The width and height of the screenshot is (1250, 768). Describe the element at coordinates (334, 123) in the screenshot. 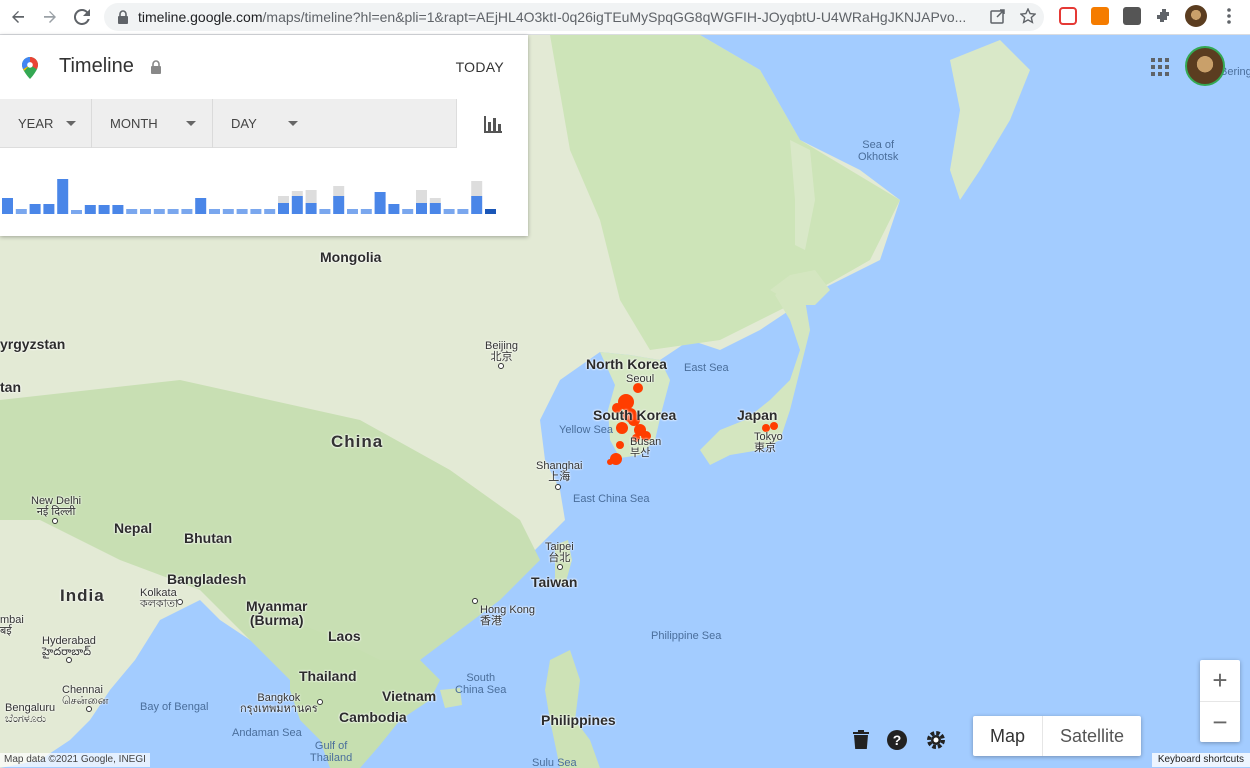

I see `day-dropdown: DAY` at that location.